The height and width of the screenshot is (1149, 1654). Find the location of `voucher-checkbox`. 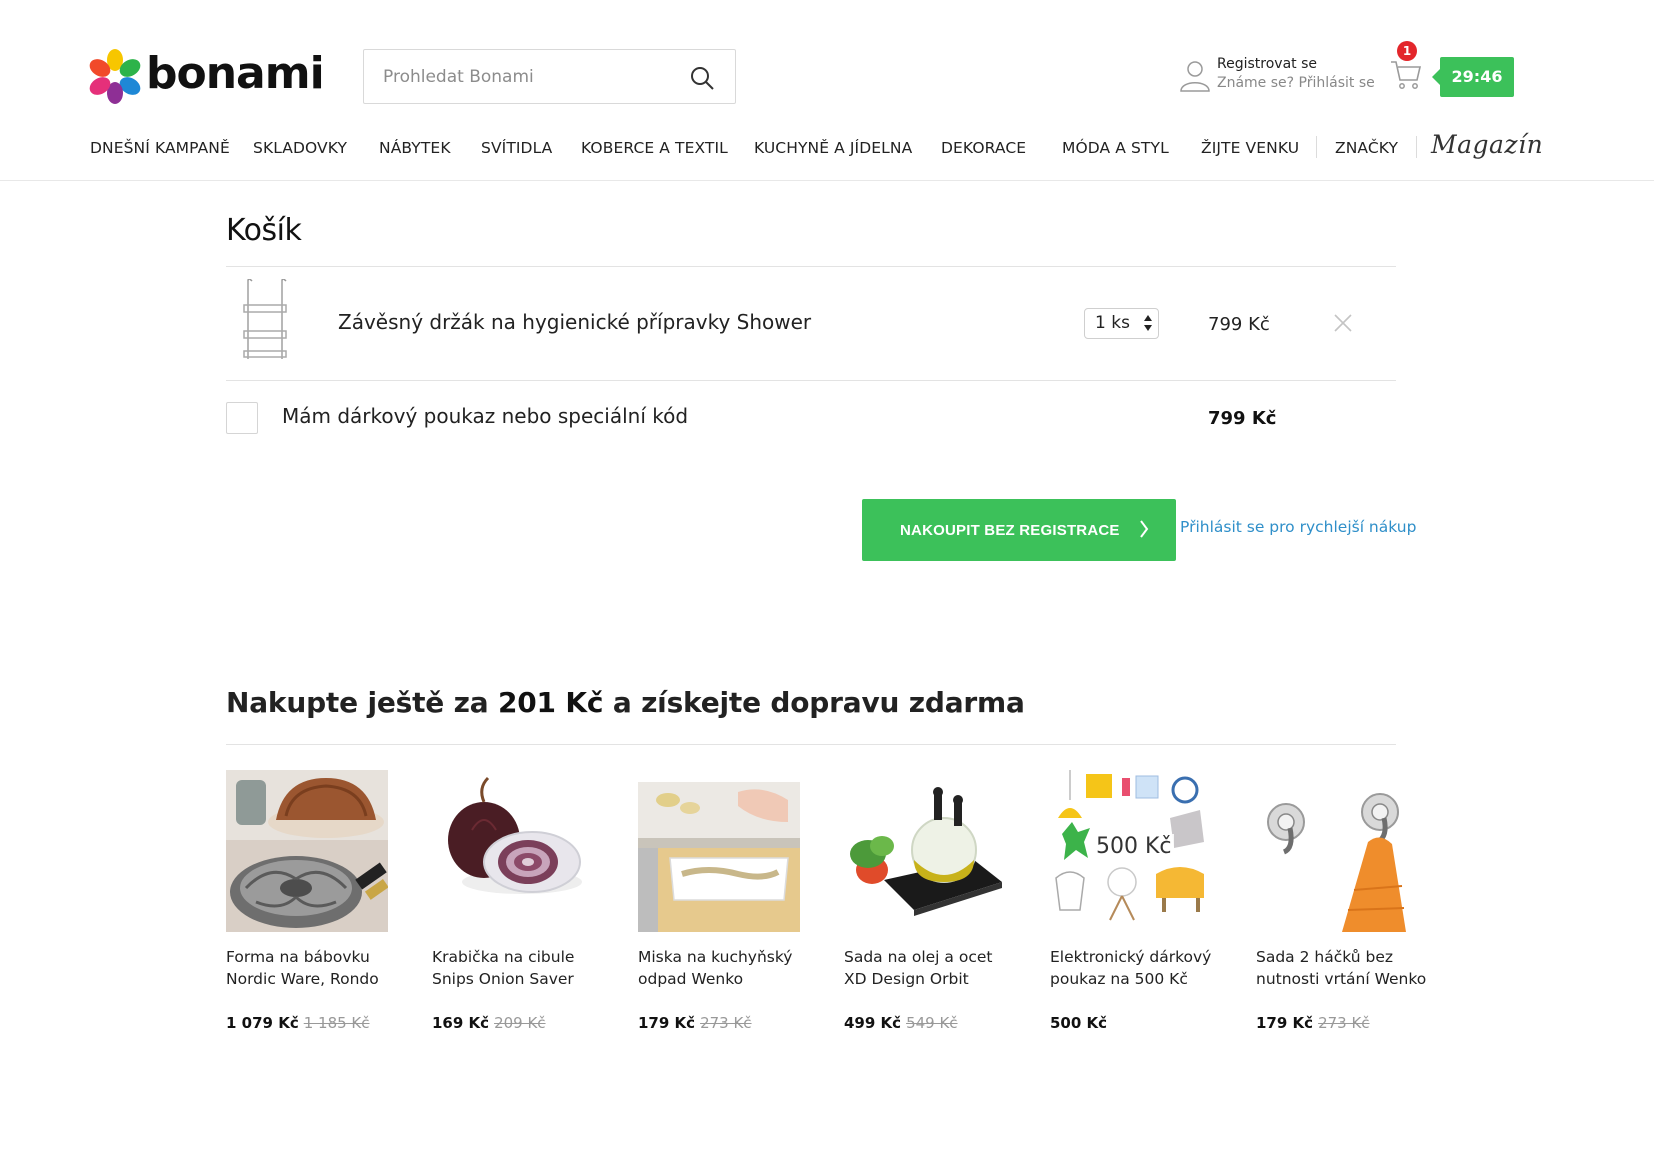

voucher-checkbox is located at coordinates (242, 418).